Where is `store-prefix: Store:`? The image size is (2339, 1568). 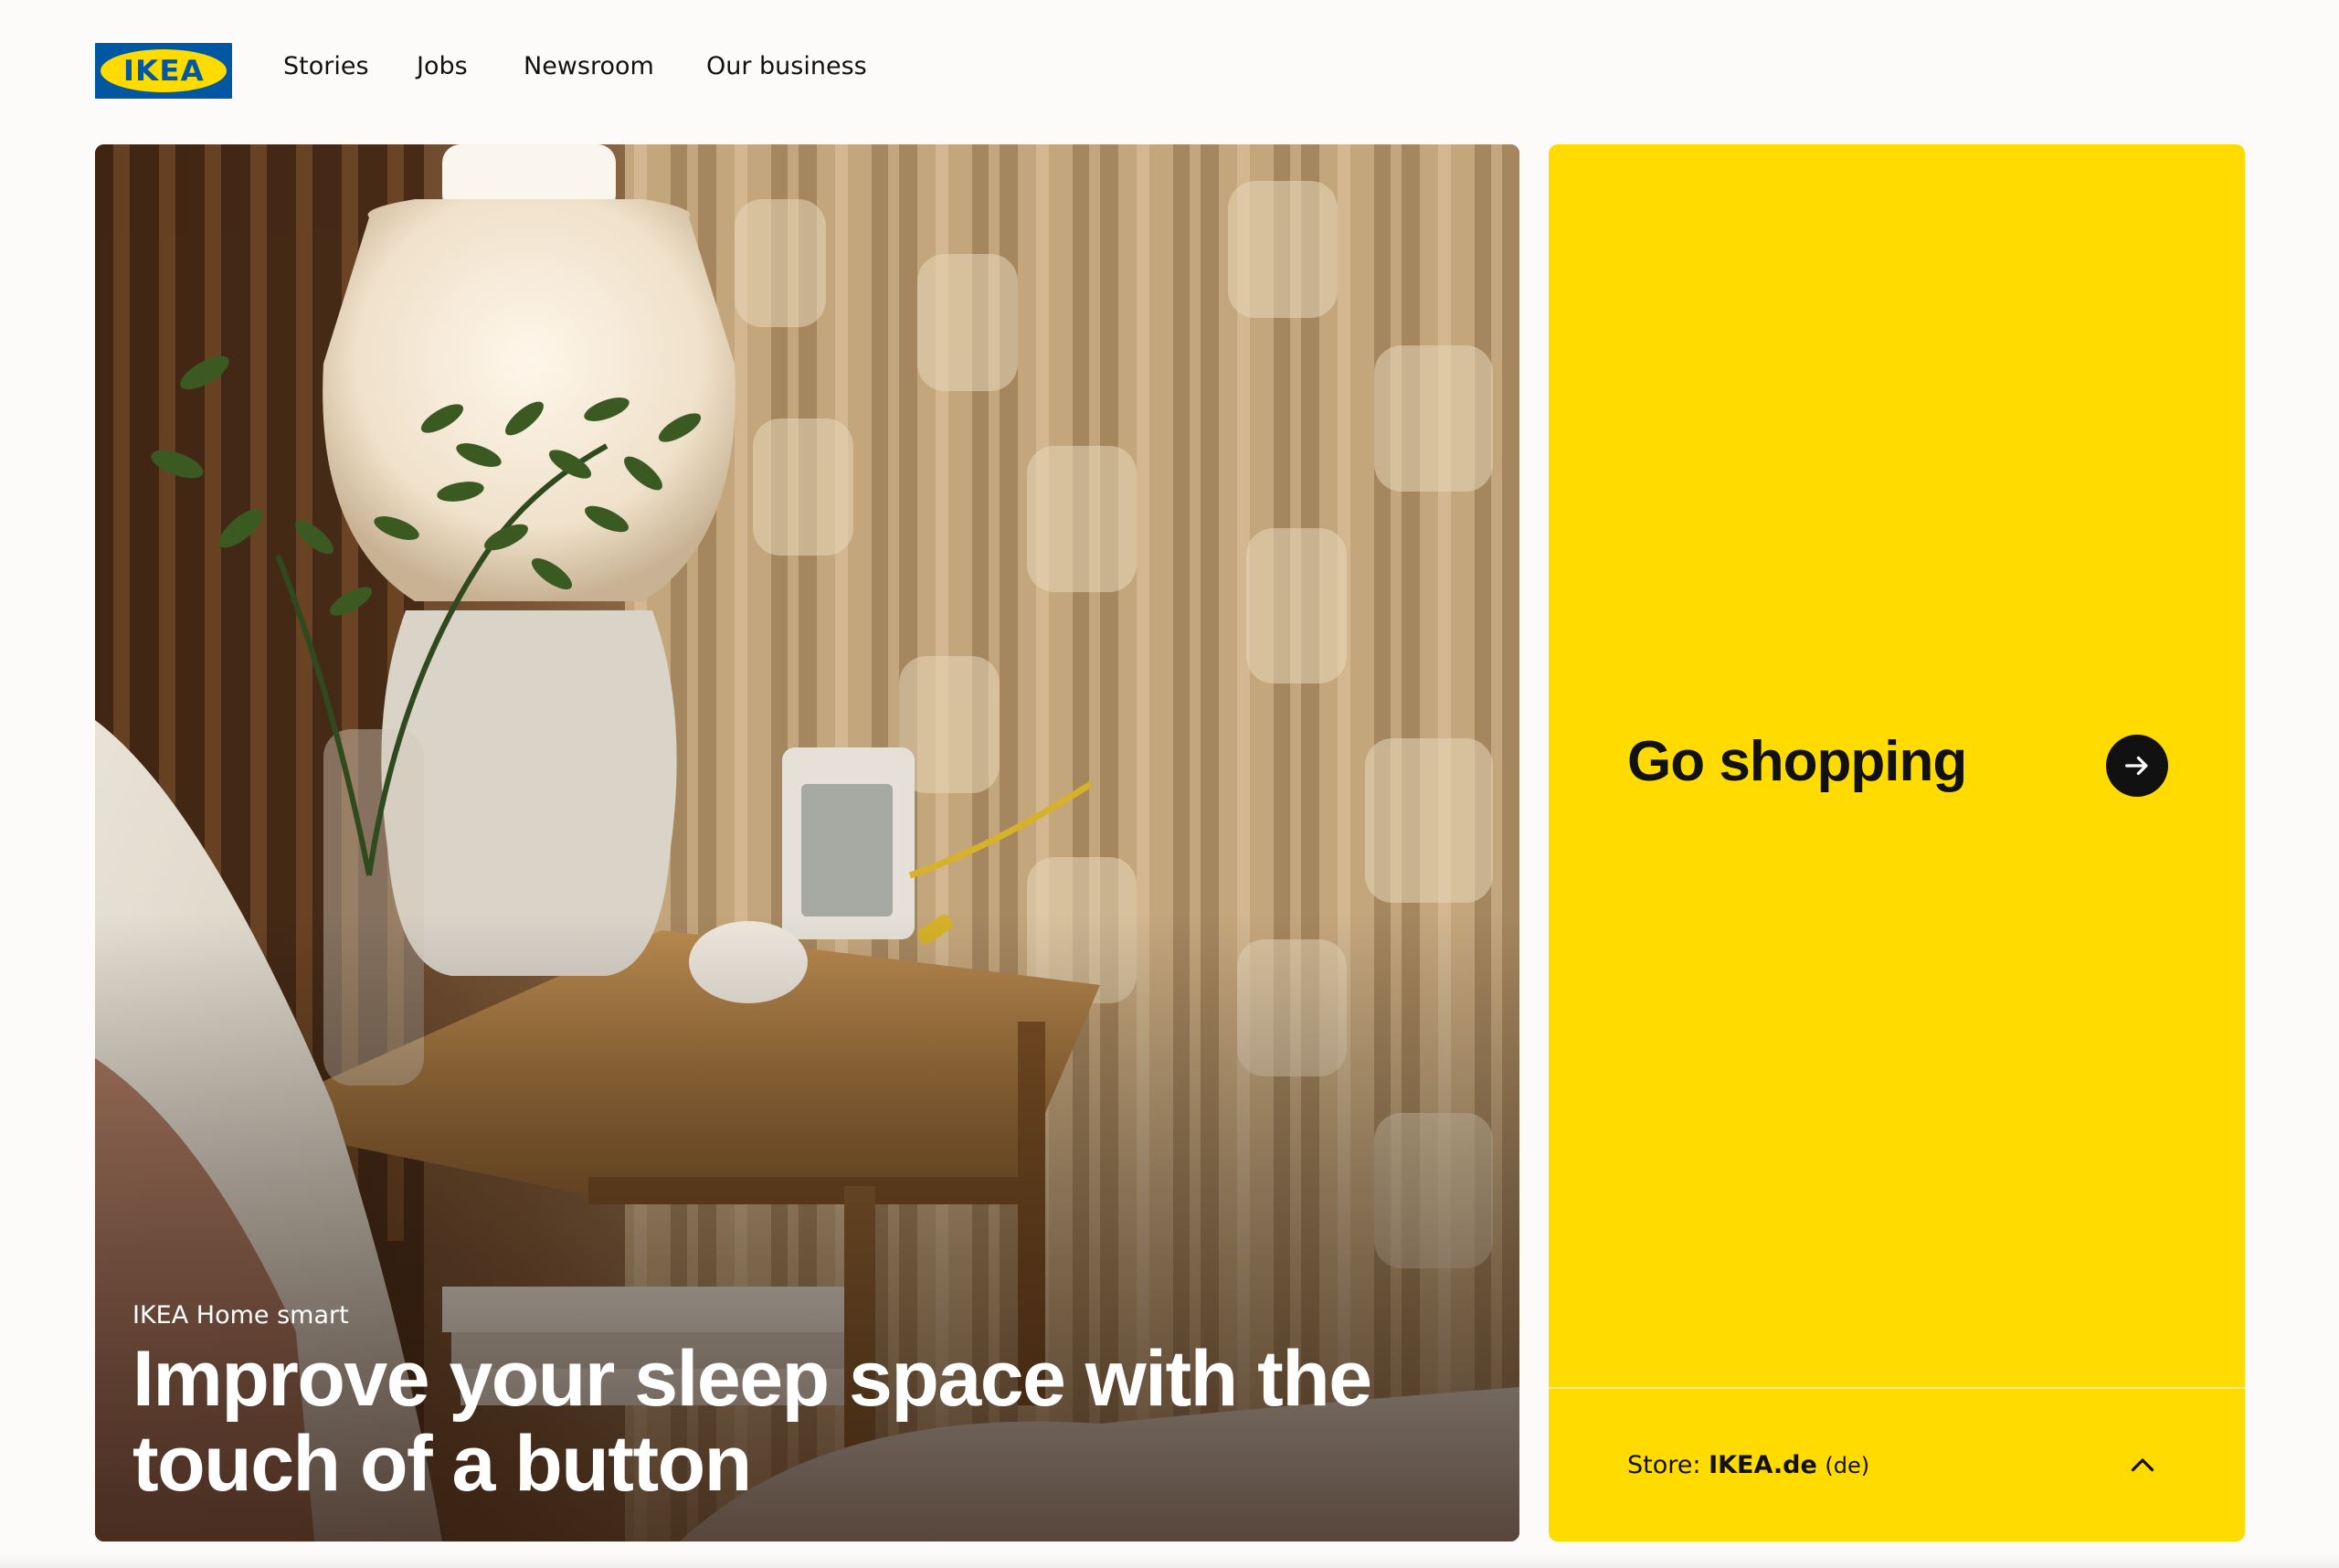
store-prefix: Store: is located at coordinates (1664, 1465).